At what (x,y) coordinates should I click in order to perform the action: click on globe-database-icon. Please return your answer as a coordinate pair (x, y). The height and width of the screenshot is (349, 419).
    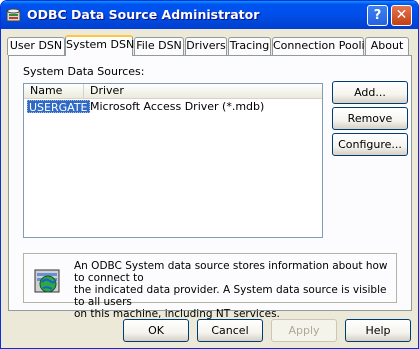
    Looking at the image, I should click on (47, 281).